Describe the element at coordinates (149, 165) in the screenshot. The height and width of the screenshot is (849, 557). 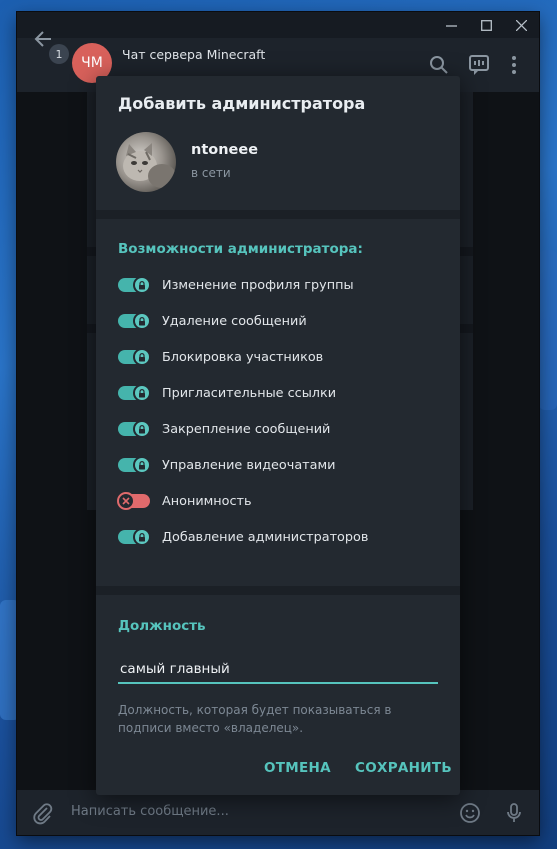
I see `cat-photo` at that location.